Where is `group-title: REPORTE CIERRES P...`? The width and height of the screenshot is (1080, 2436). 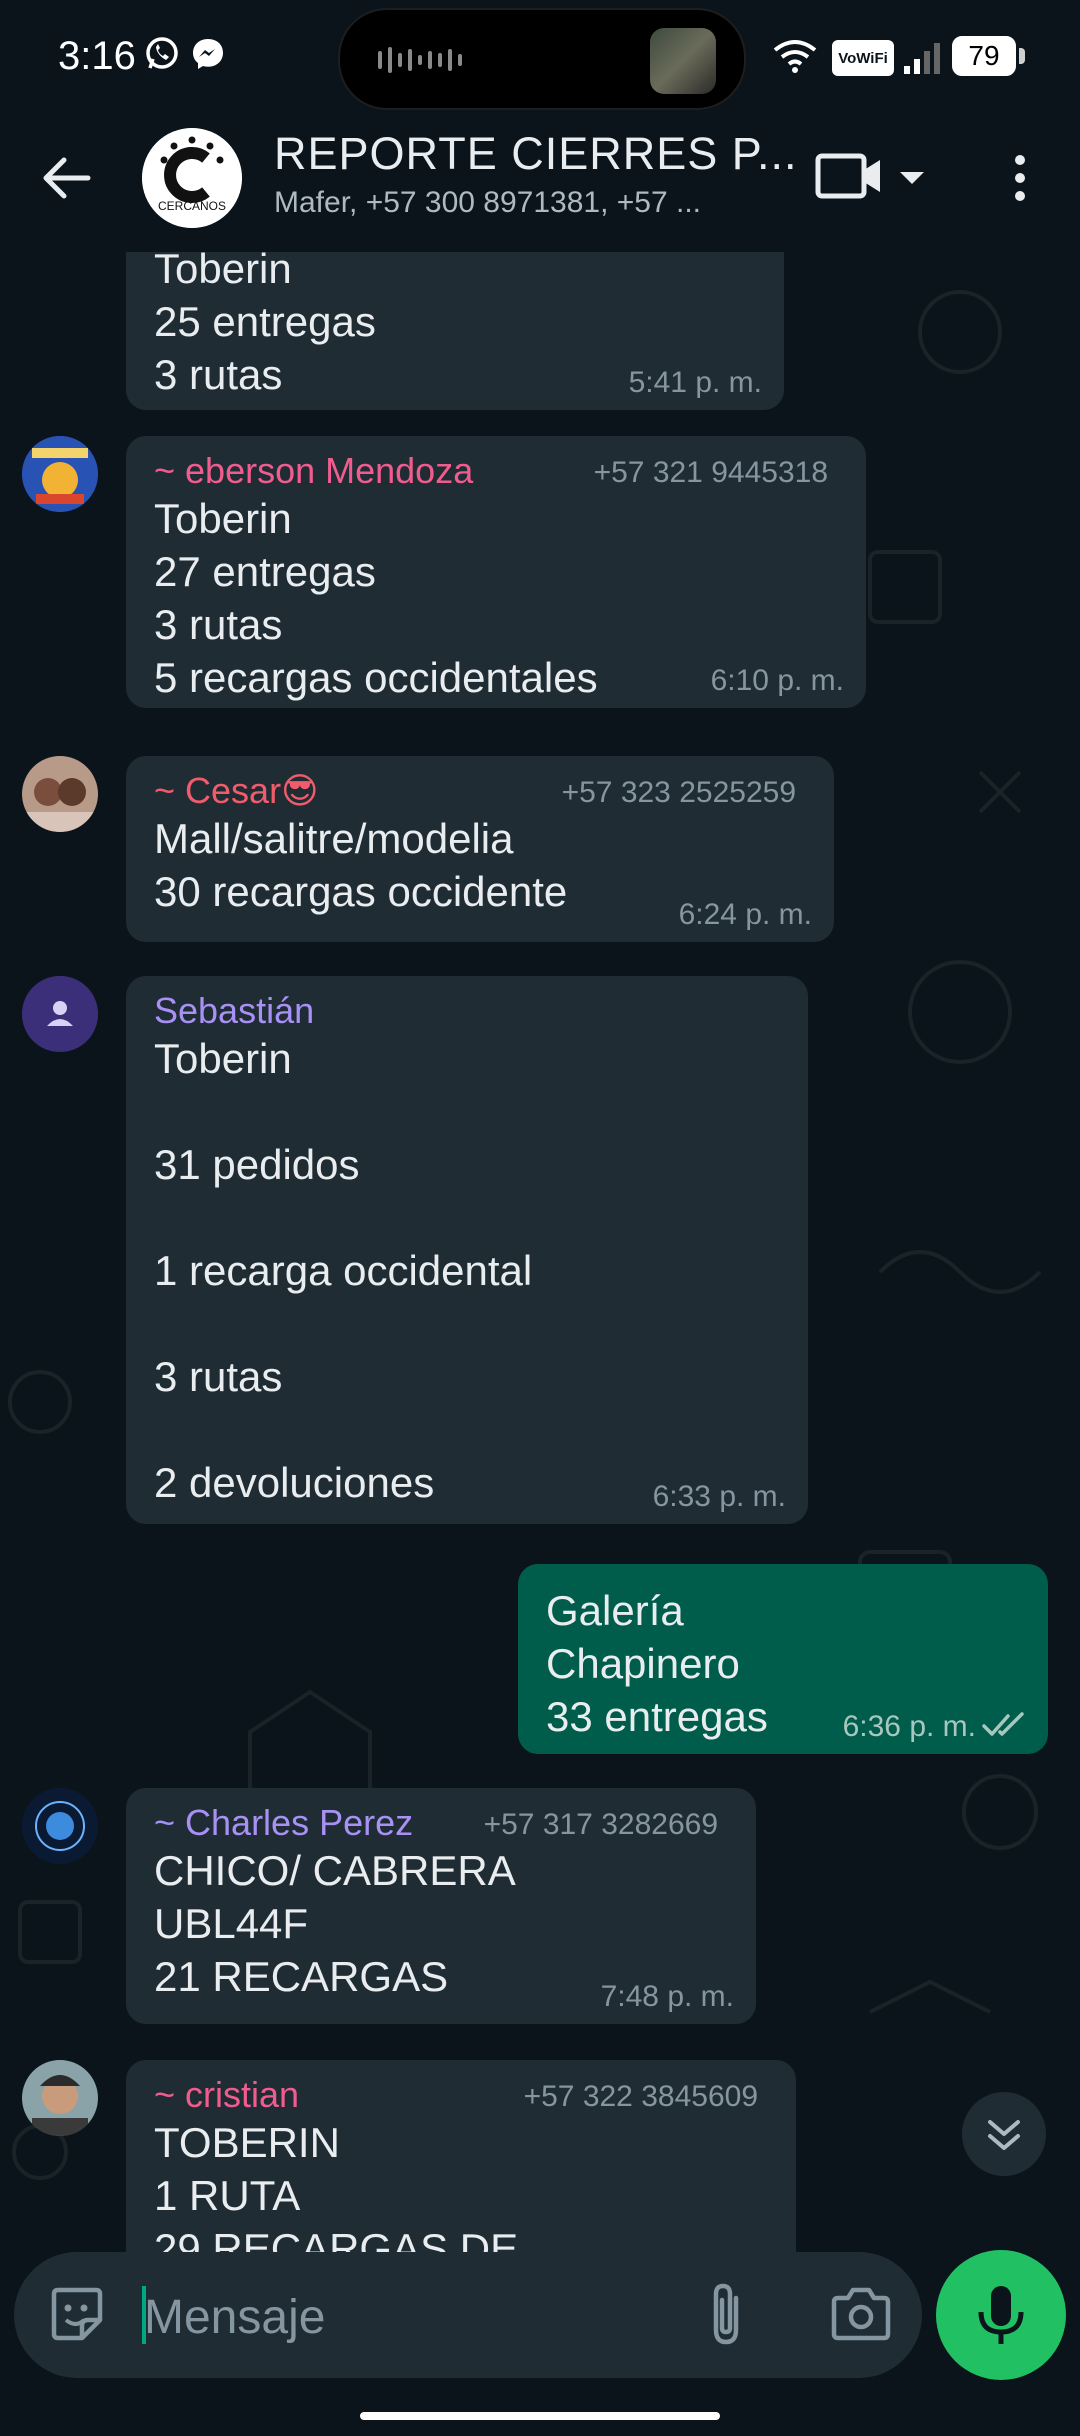 group-title: REPORTE CIERRES P... is located at coordinates (534, 154).